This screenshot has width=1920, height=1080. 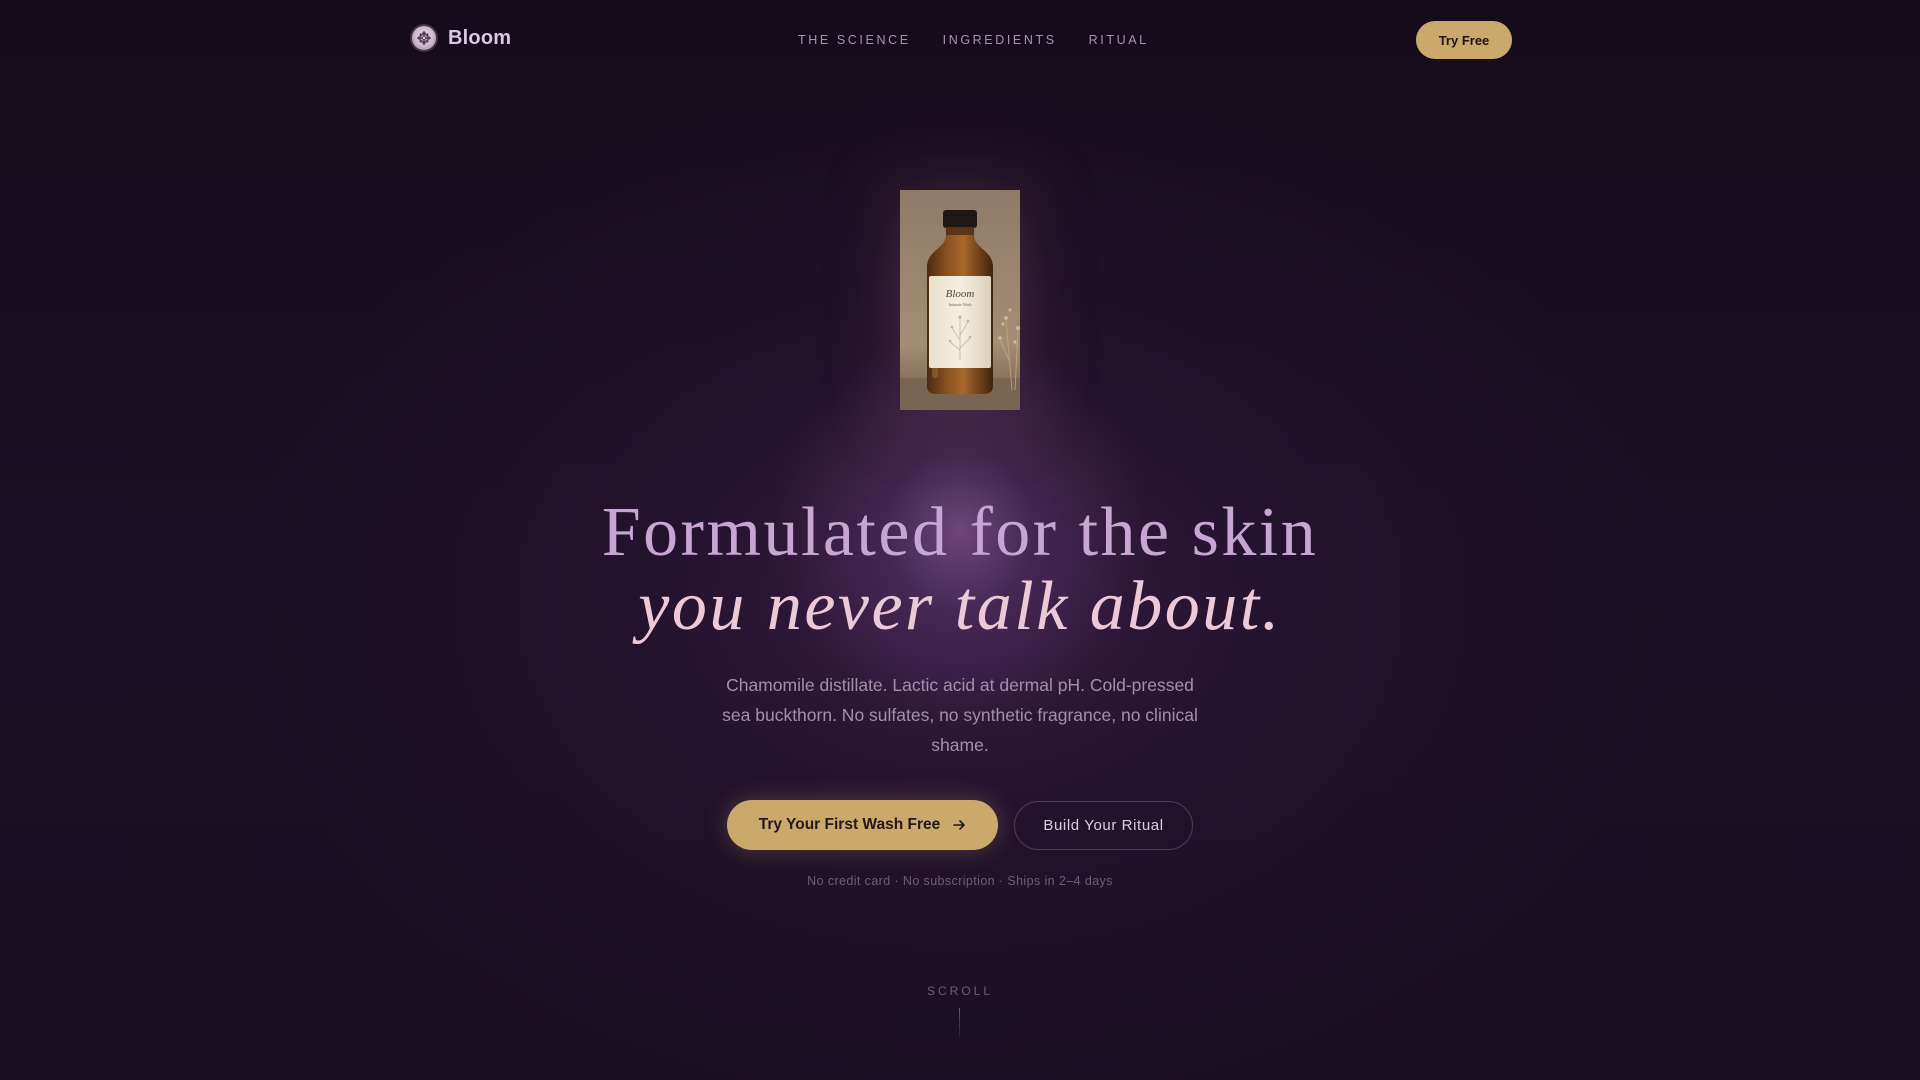 I want to click on bottle-label-sub: Intimate Wash, so click(x=959, y=304).